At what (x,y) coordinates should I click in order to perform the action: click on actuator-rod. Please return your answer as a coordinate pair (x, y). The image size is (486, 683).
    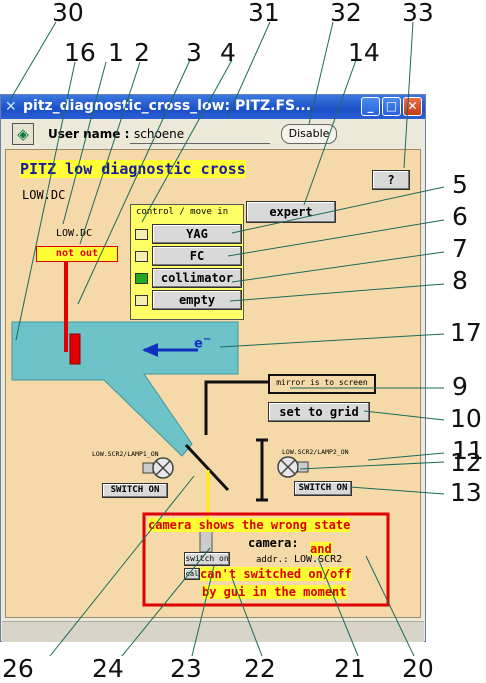
    Looking at the image, I should click on (66, 307).